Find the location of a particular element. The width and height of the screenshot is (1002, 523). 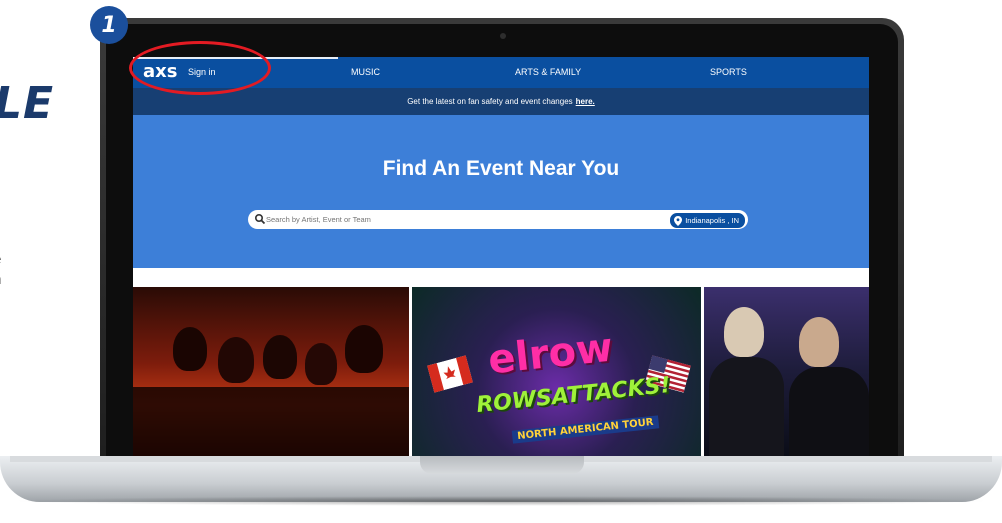

event-tile-band-photo is located at coordinates (271, 371).